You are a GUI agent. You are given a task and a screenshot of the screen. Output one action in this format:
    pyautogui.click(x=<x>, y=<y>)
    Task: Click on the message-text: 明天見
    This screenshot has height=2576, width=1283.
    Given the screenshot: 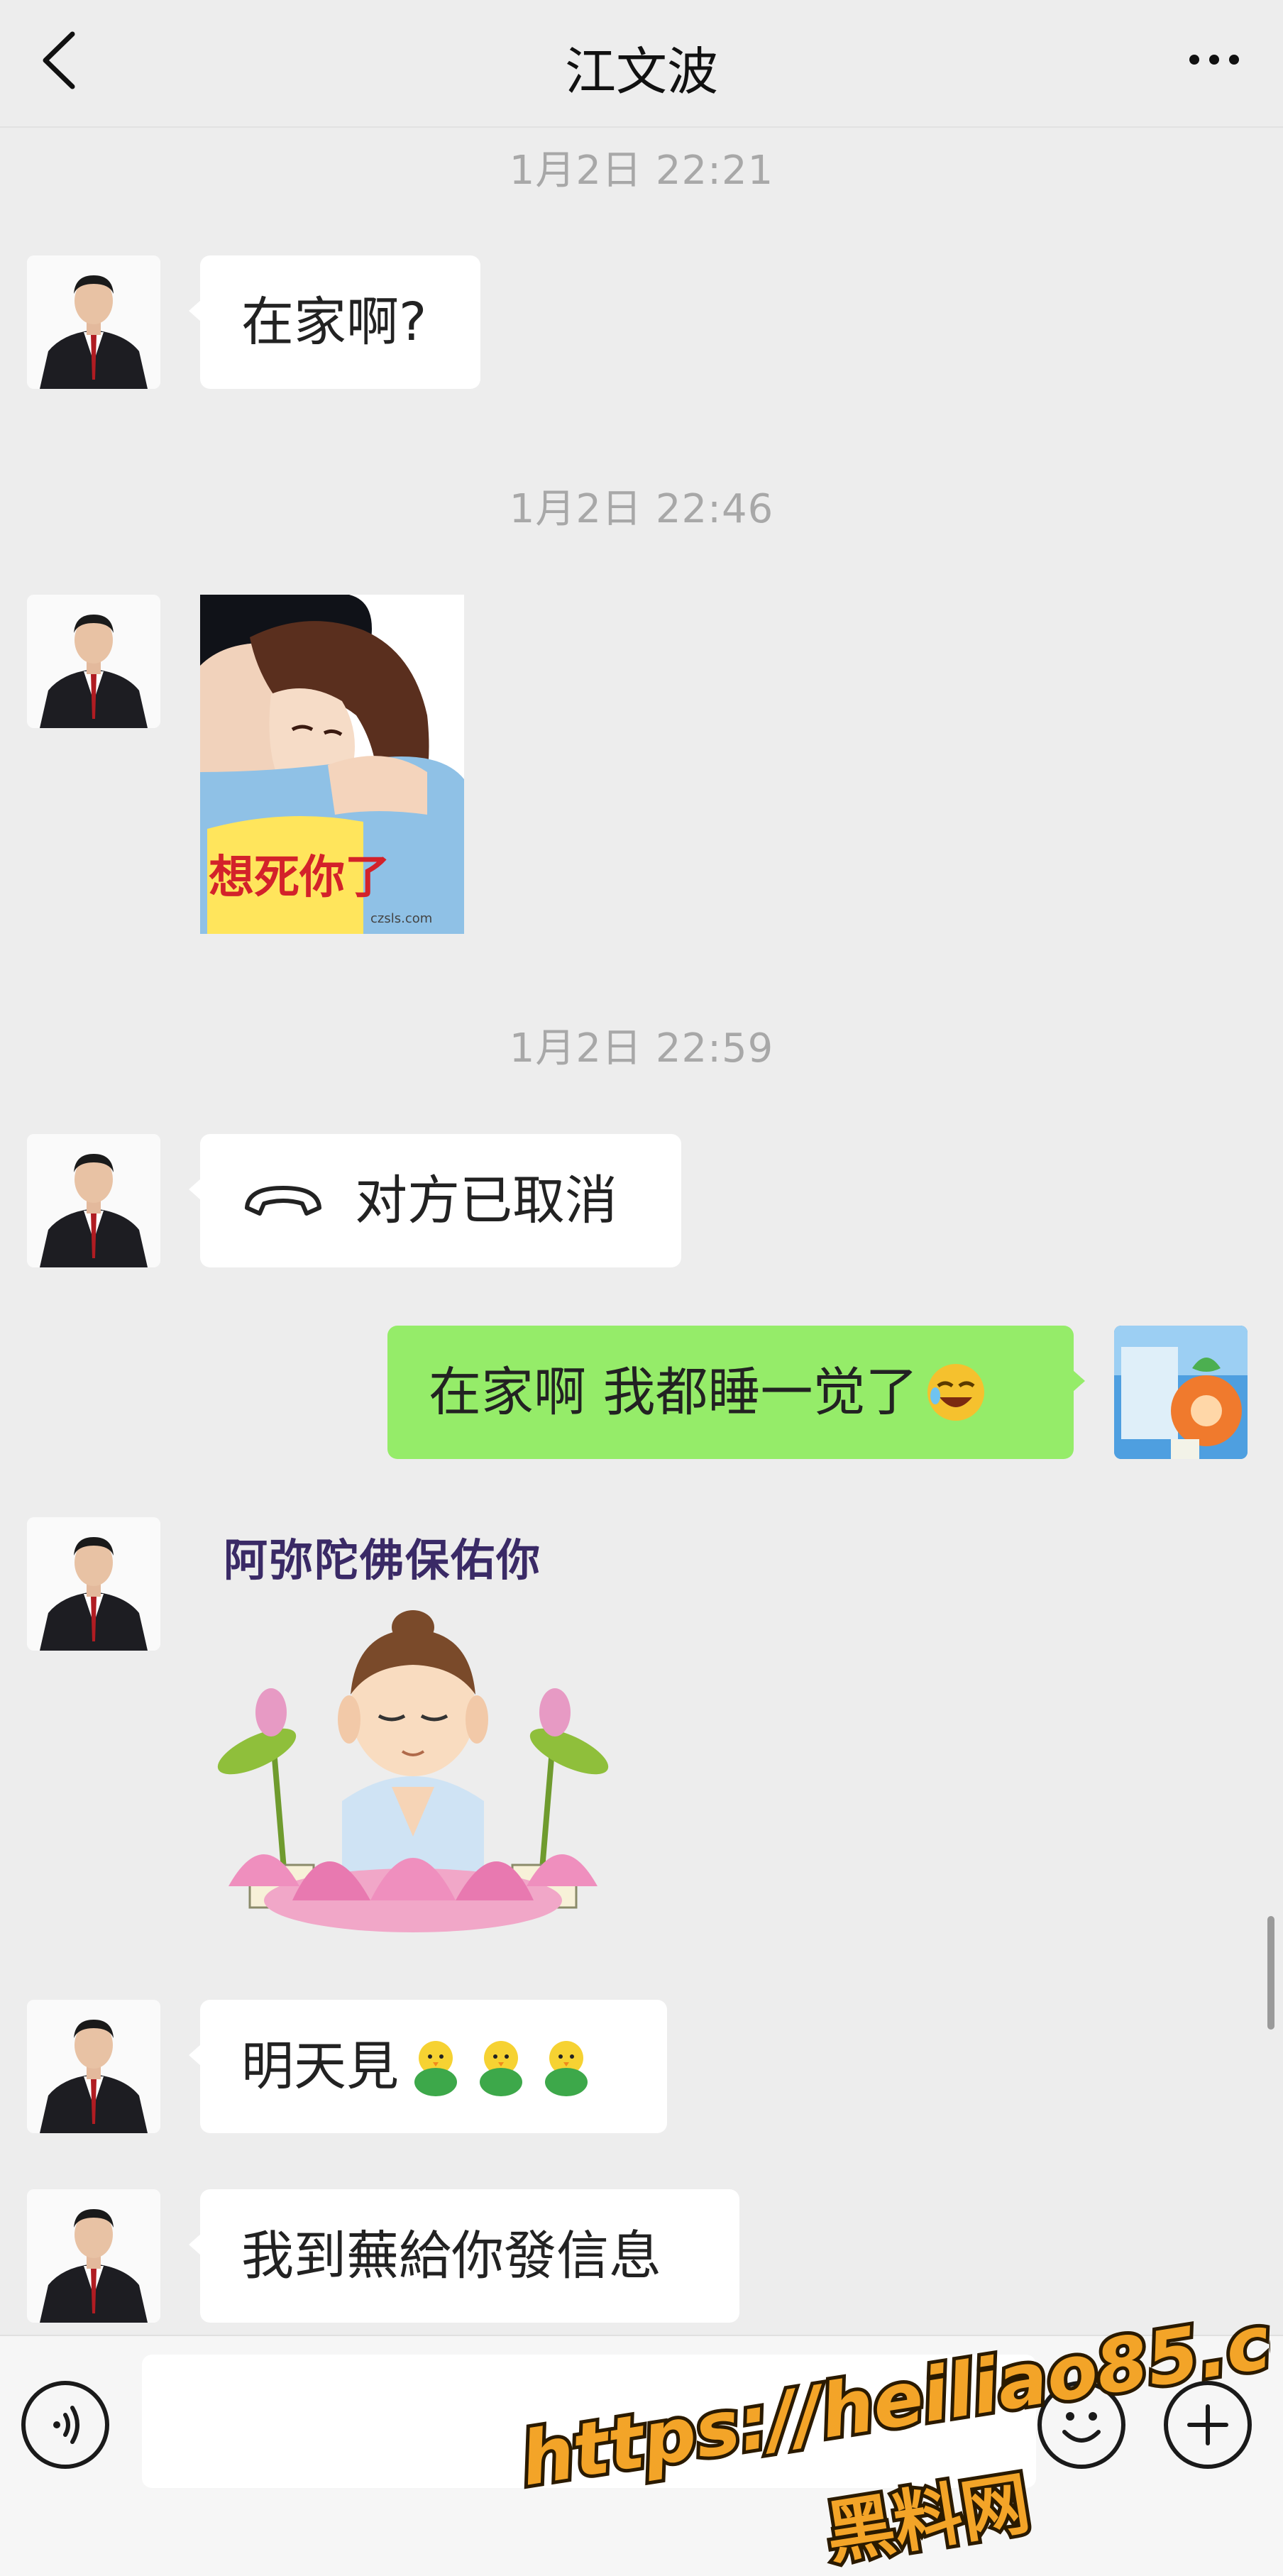 What is the action you would take?
    pyautogui.click(x=320, y=2066)
    